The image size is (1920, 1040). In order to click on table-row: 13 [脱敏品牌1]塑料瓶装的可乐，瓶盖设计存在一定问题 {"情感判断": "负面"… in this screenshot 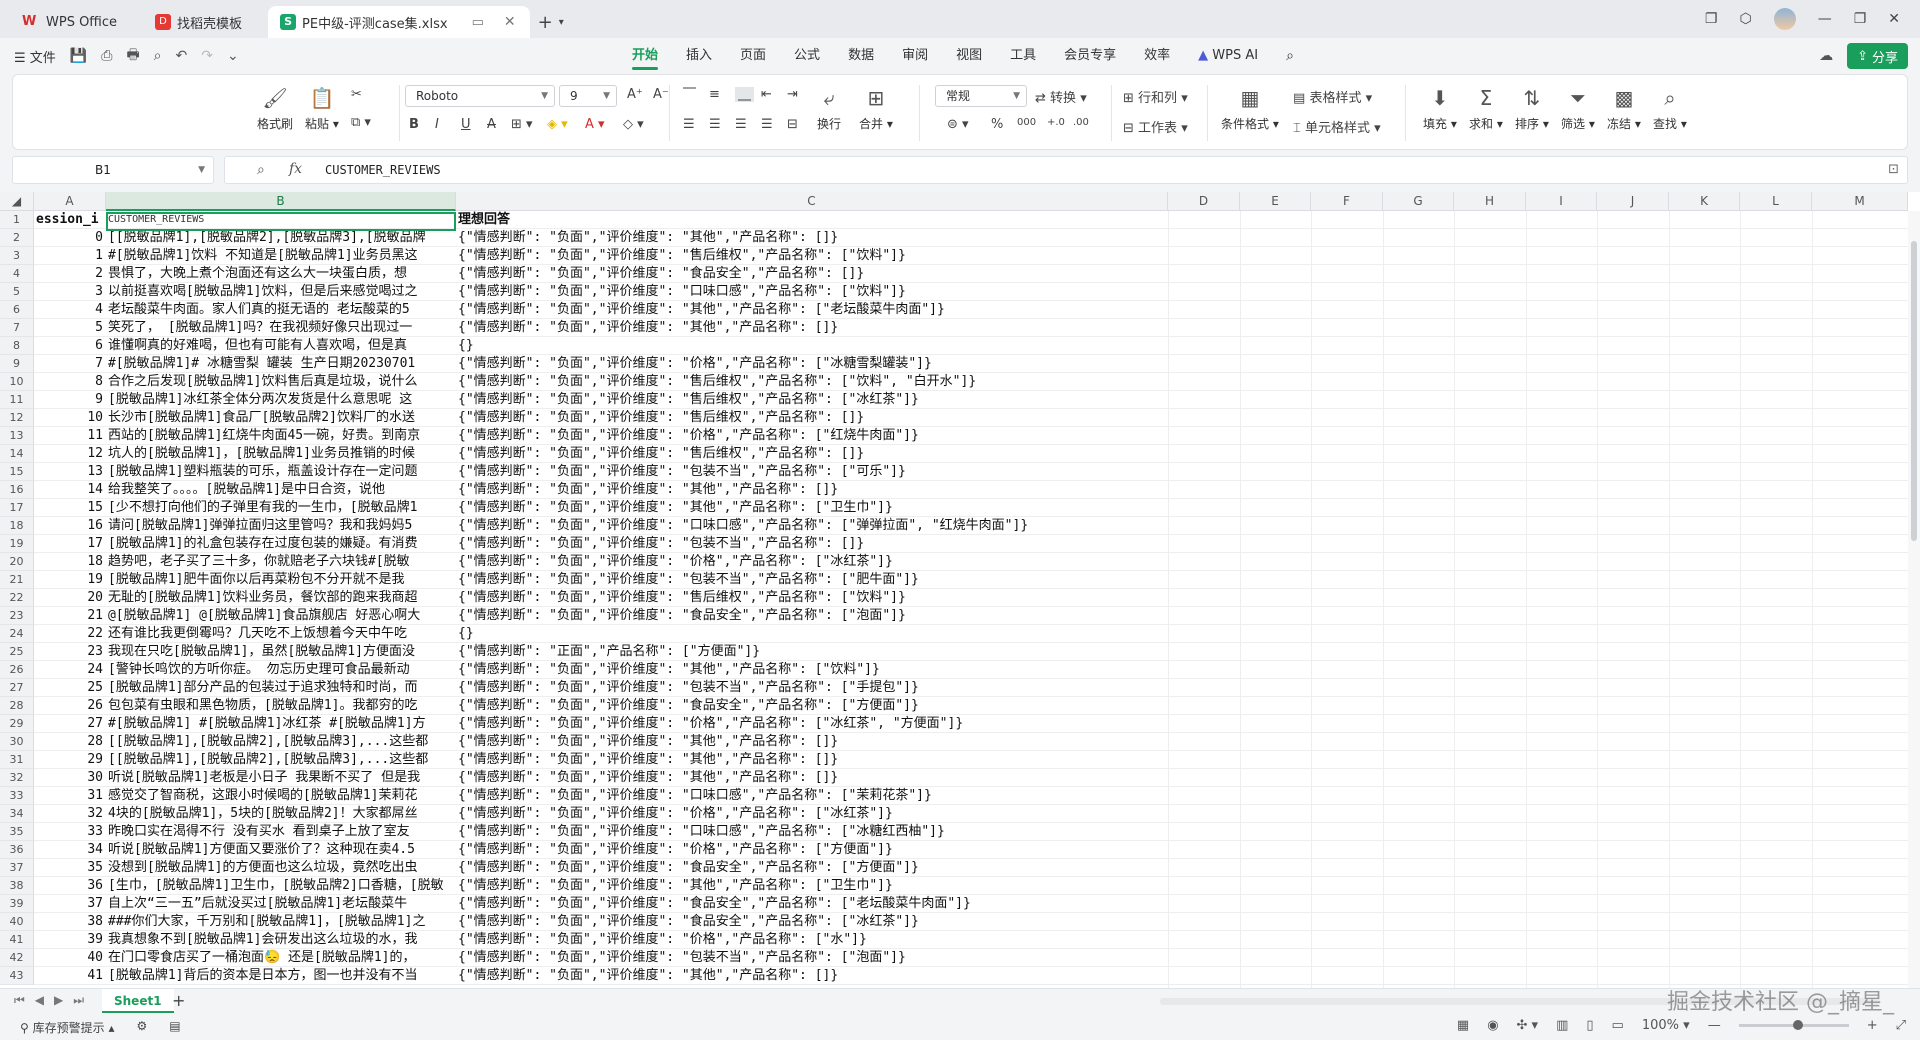, I will do `click(977, 472)`.